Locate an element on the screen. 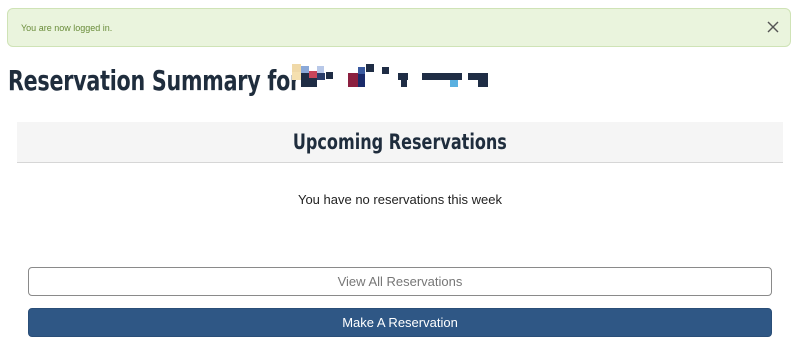  panel-header: Upcoming Reservations is located at coordinates (400, 142).